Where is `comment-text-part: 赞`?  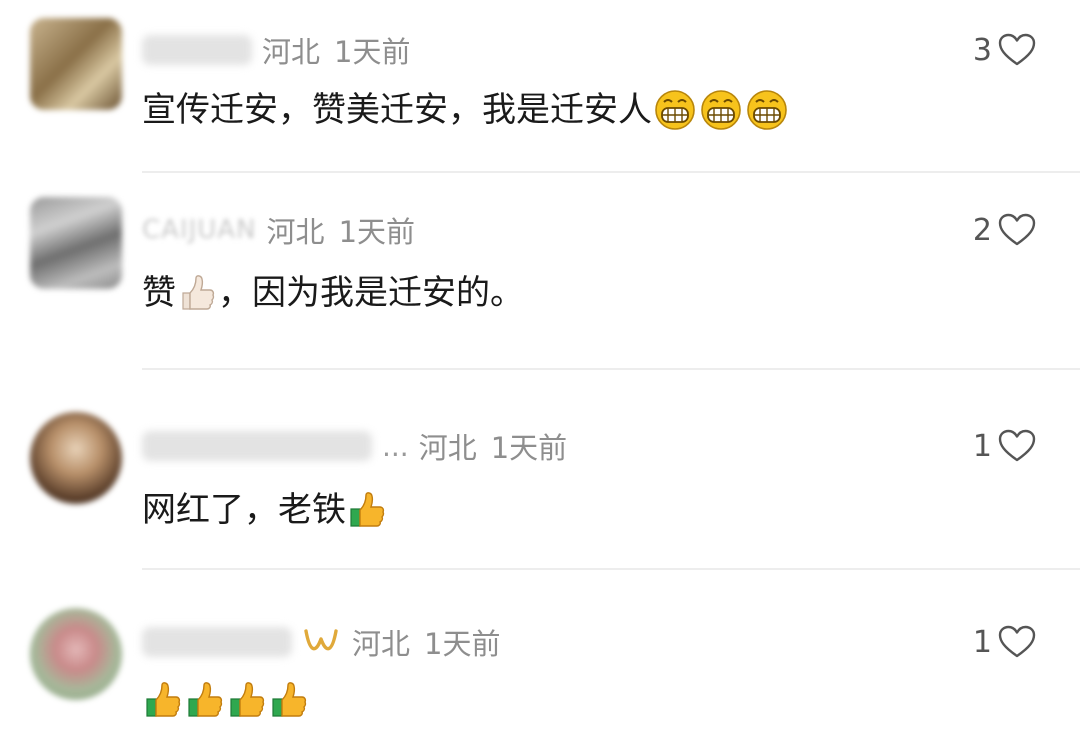 comment-text-part: 赞 is located at coordinates (159, 293).